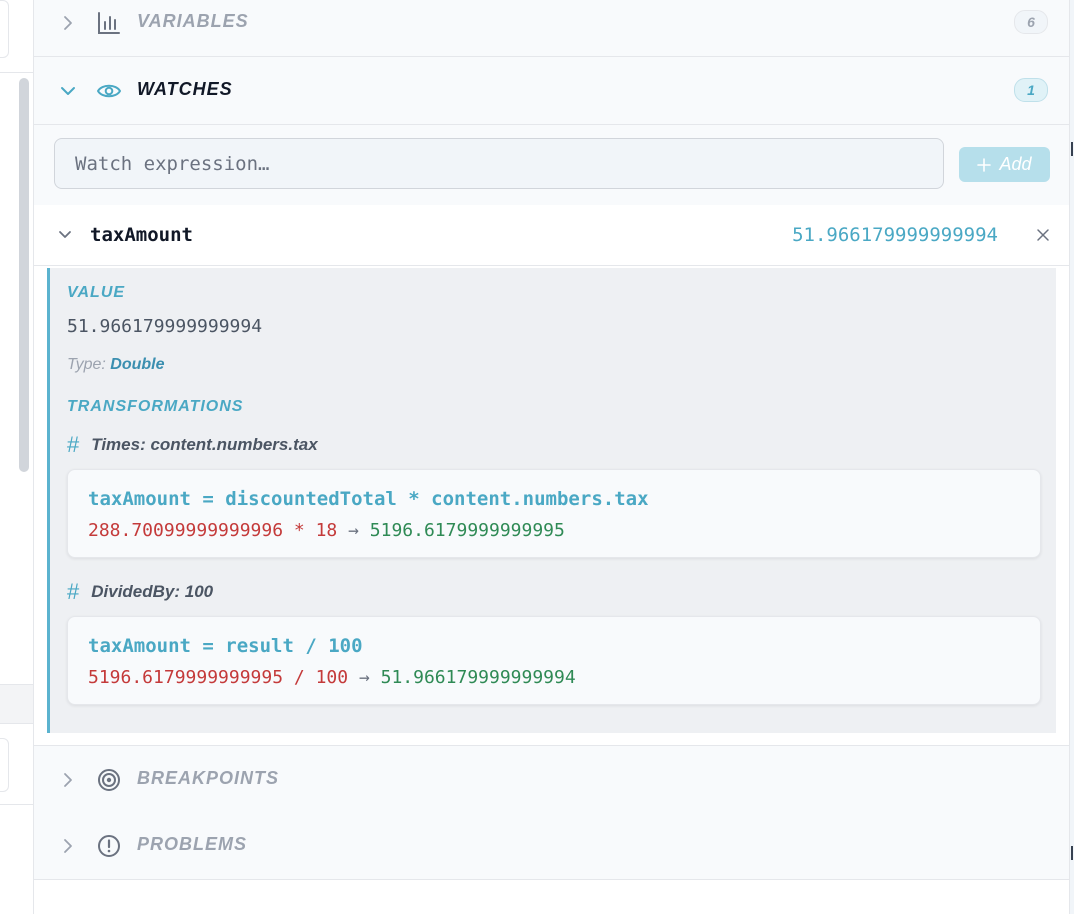 The image size is (1074, 914). What do you see at coordinates (225, 646) in the screenshot?
I see `transformation-expression: taxAmount = result / 100` at bounding box center [225, 646].